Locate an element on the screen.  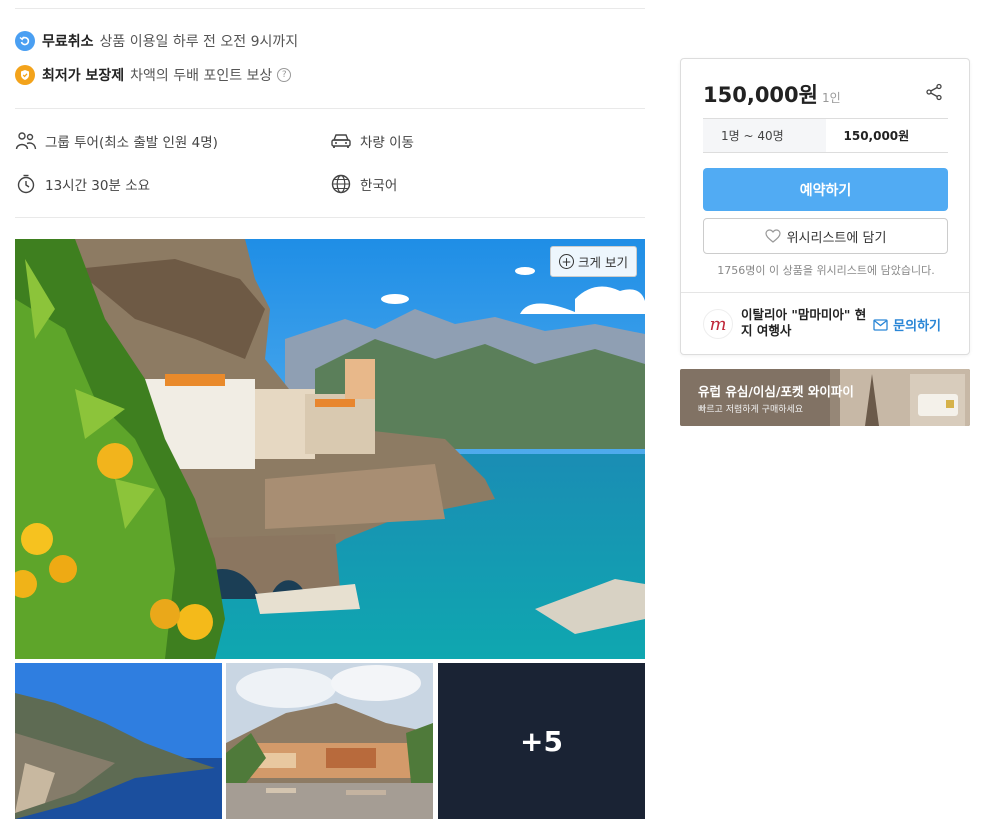
thumbnail-more: +5 is located at coordinates (541, 741).